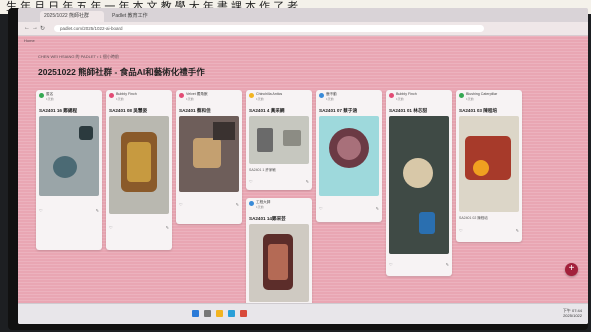 The image size is (591, 332). I want to click on tab-padlet: Padlet 教育工作, so click(140, 16).